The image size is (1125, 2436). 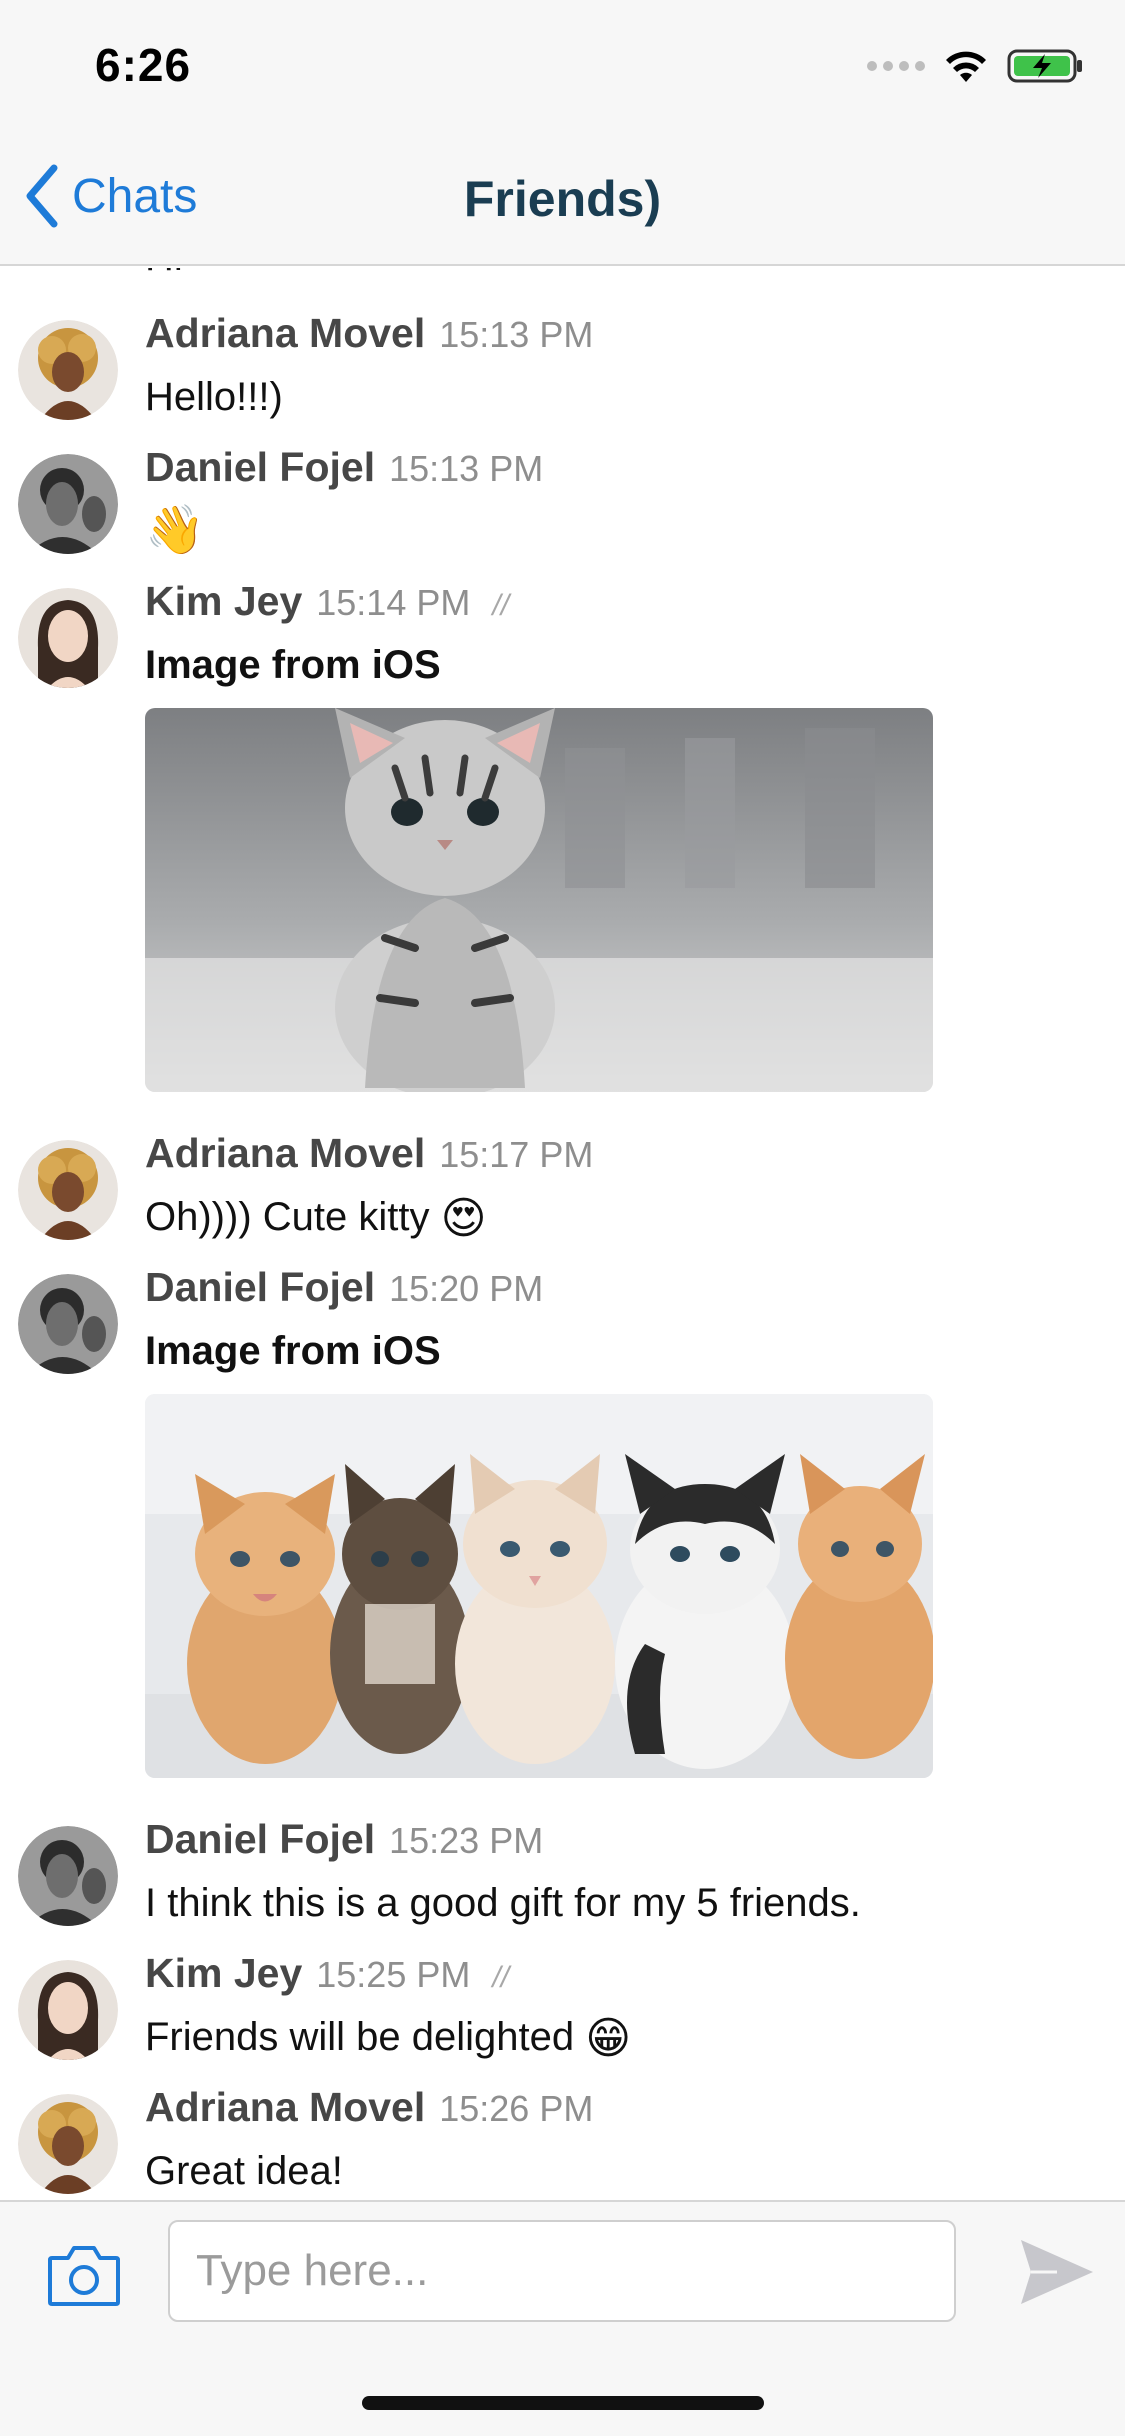 I want to click on signal-icon, so click(x=896, y=66).